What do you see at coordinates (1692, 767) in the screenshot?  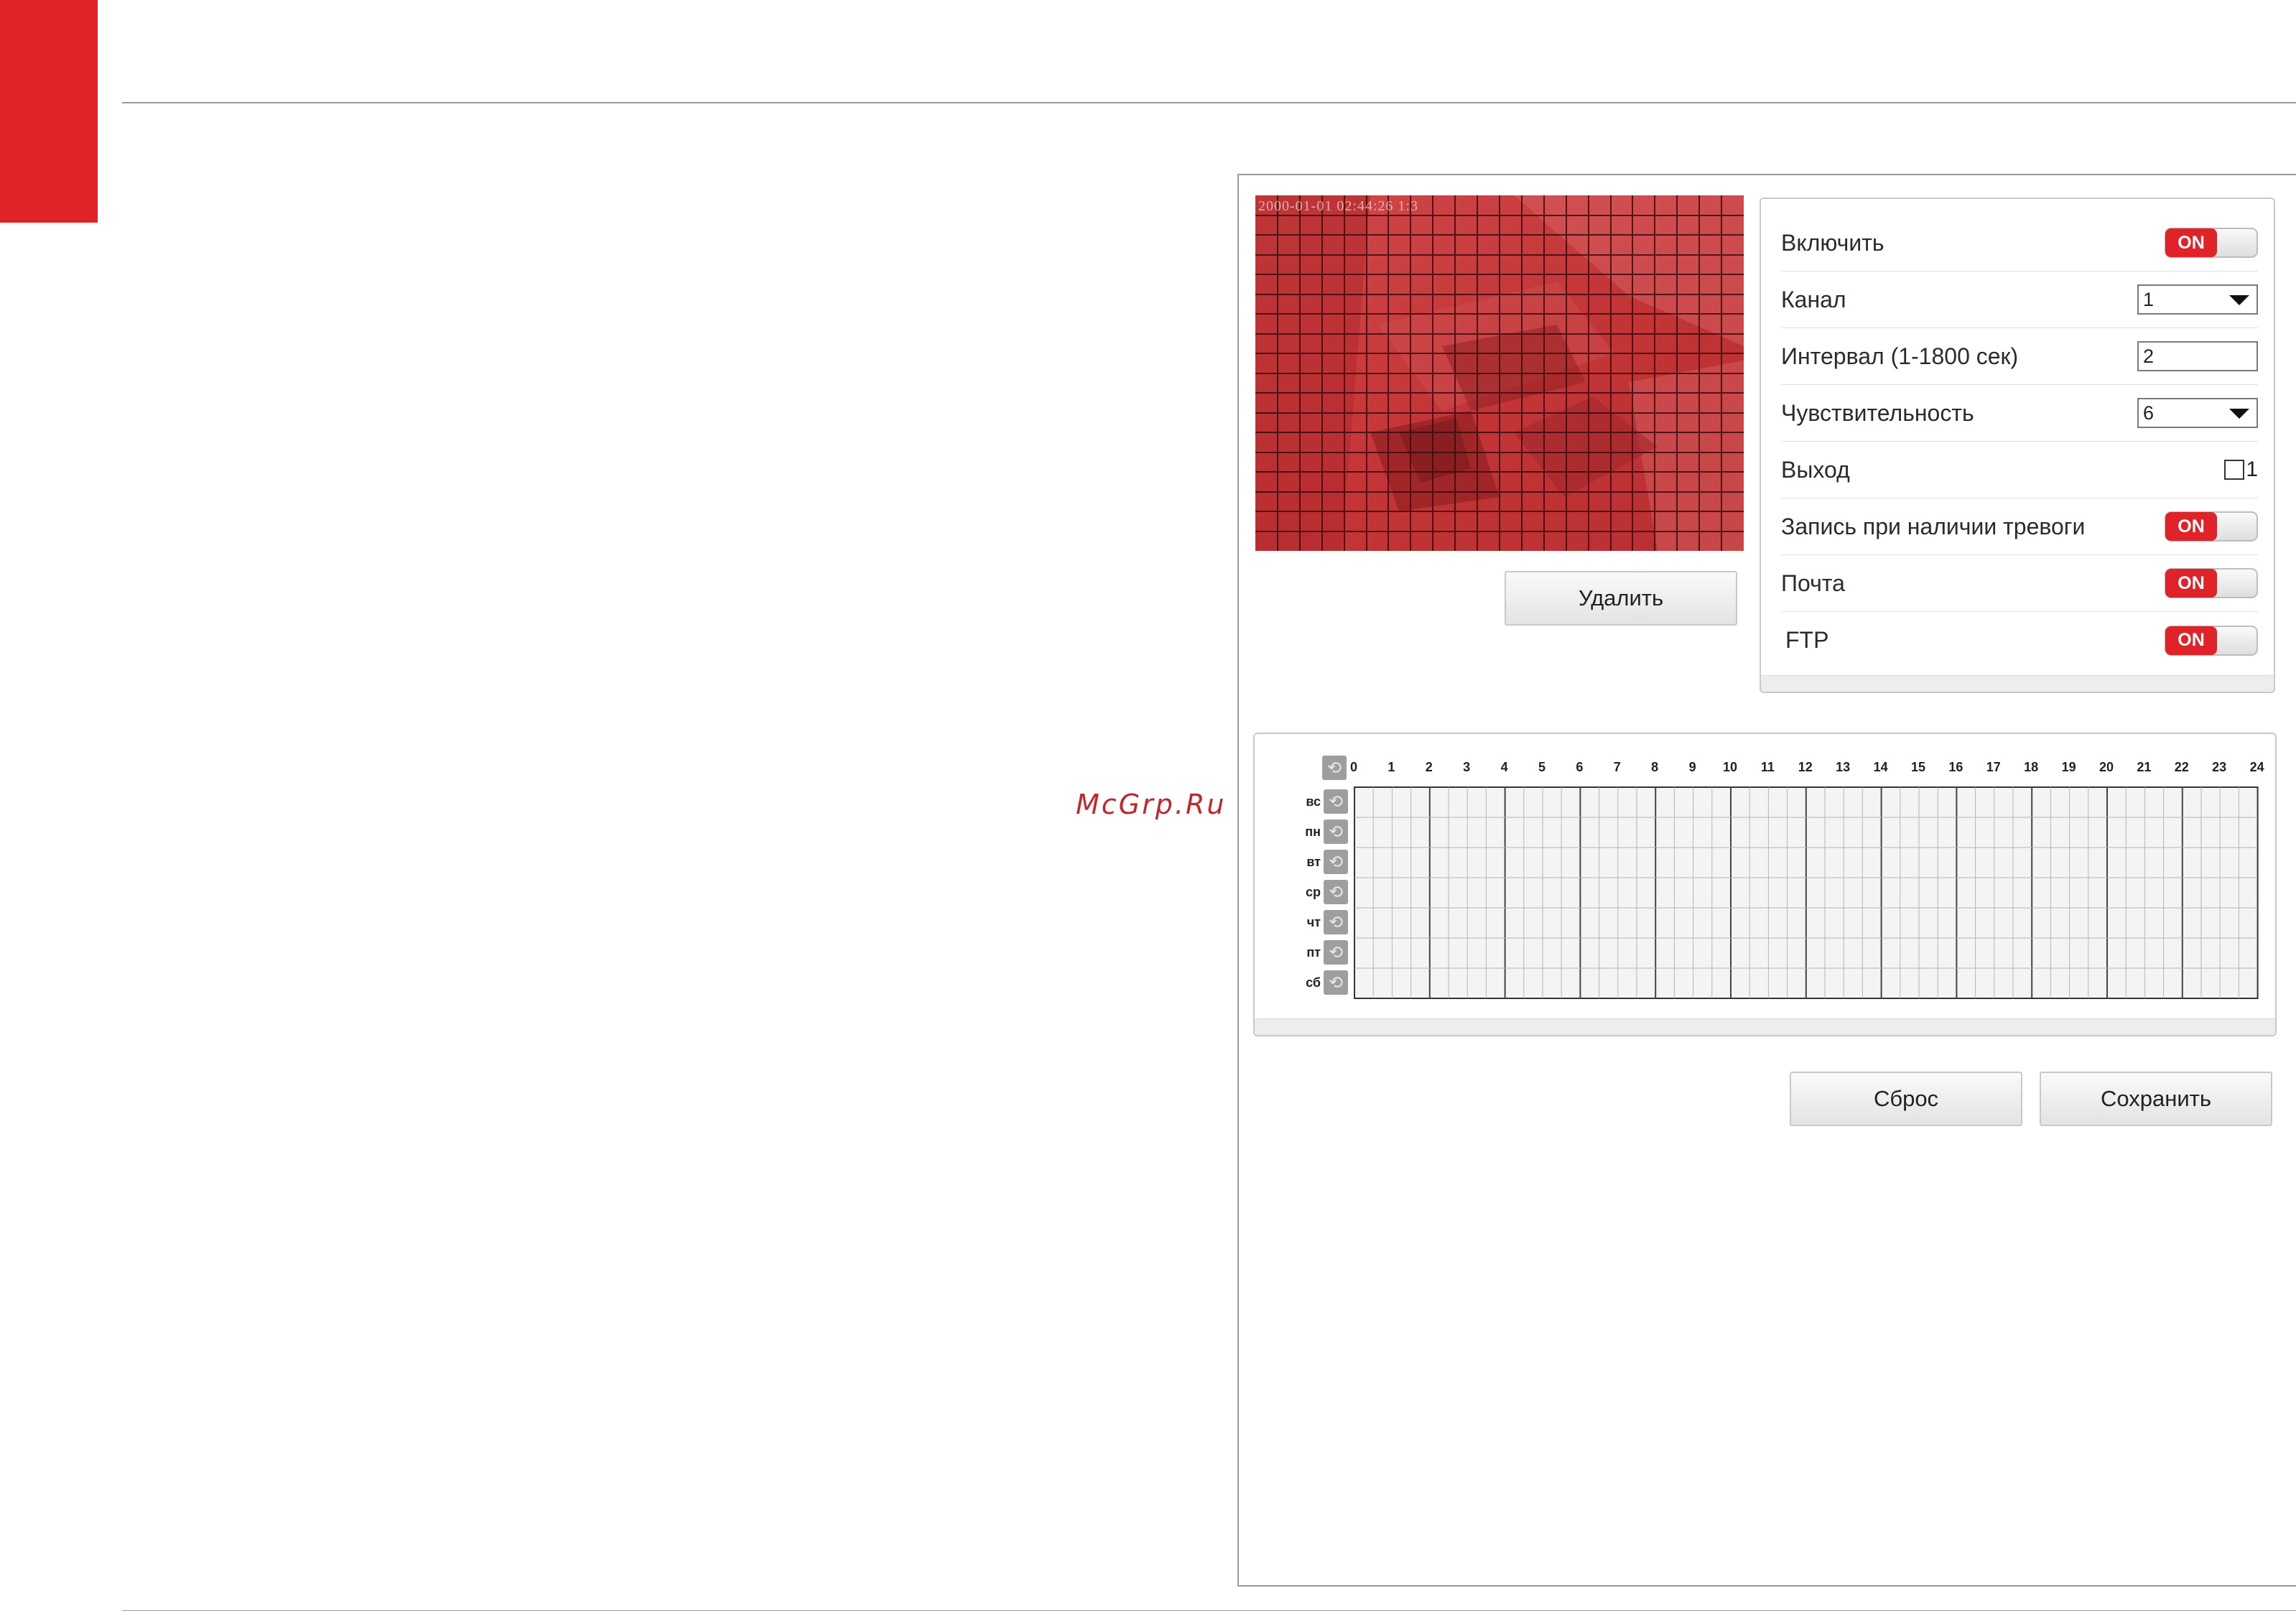 I see `hour-label: 9` at bounding box center [1692, 767].